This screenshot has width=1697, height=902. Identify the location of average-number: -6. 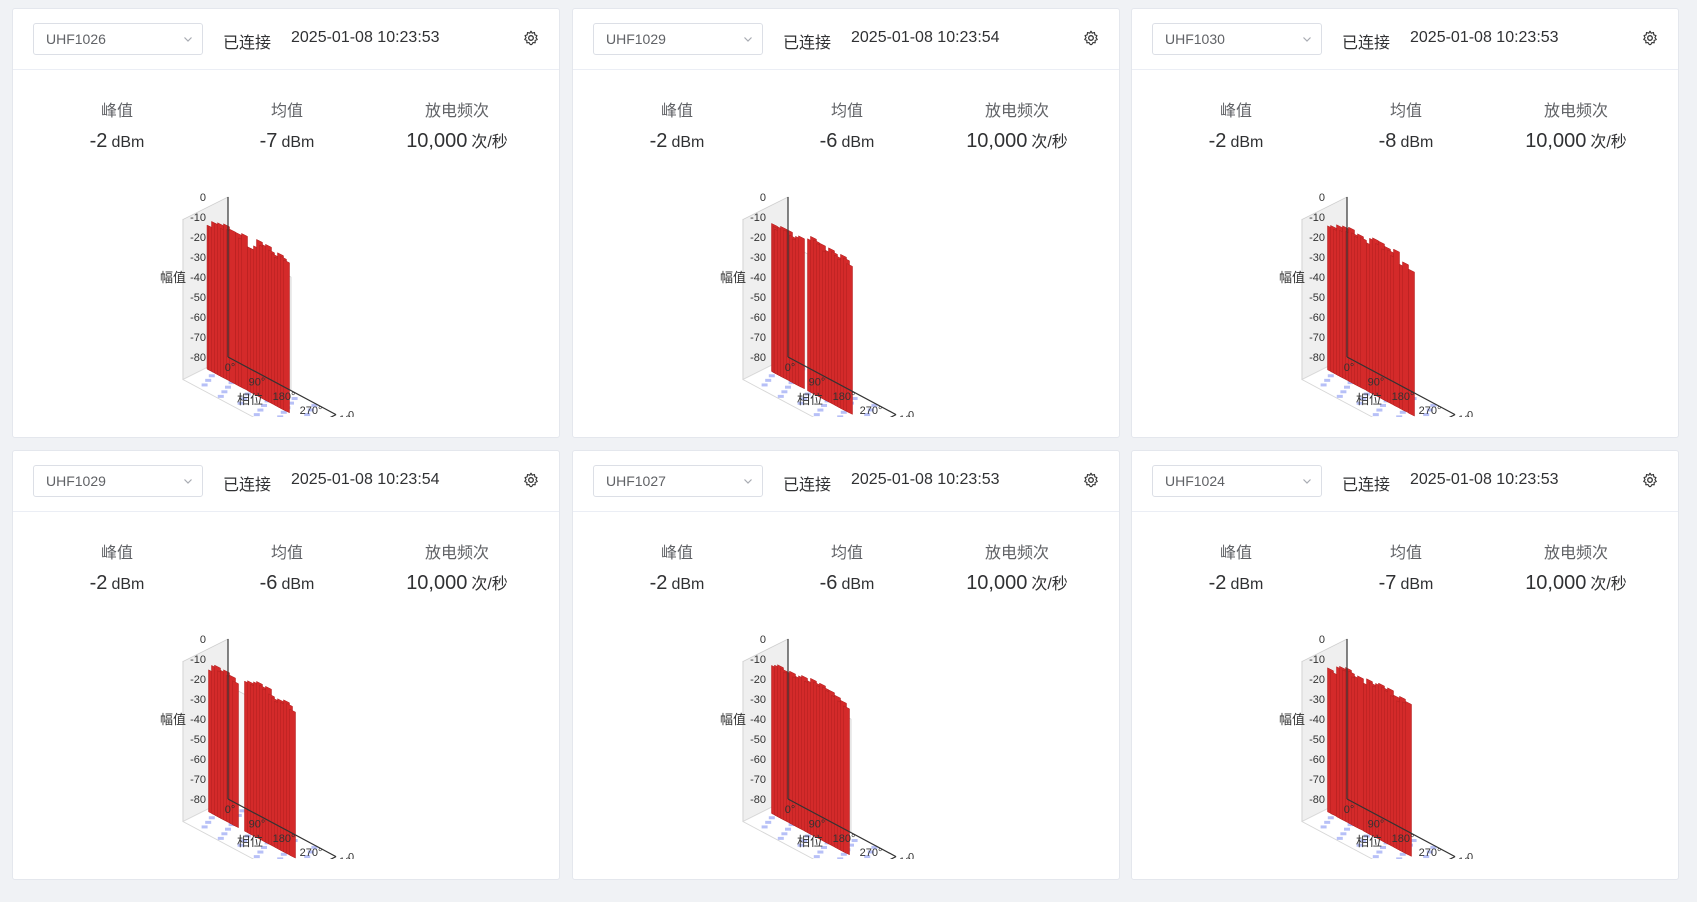
(828, 141).